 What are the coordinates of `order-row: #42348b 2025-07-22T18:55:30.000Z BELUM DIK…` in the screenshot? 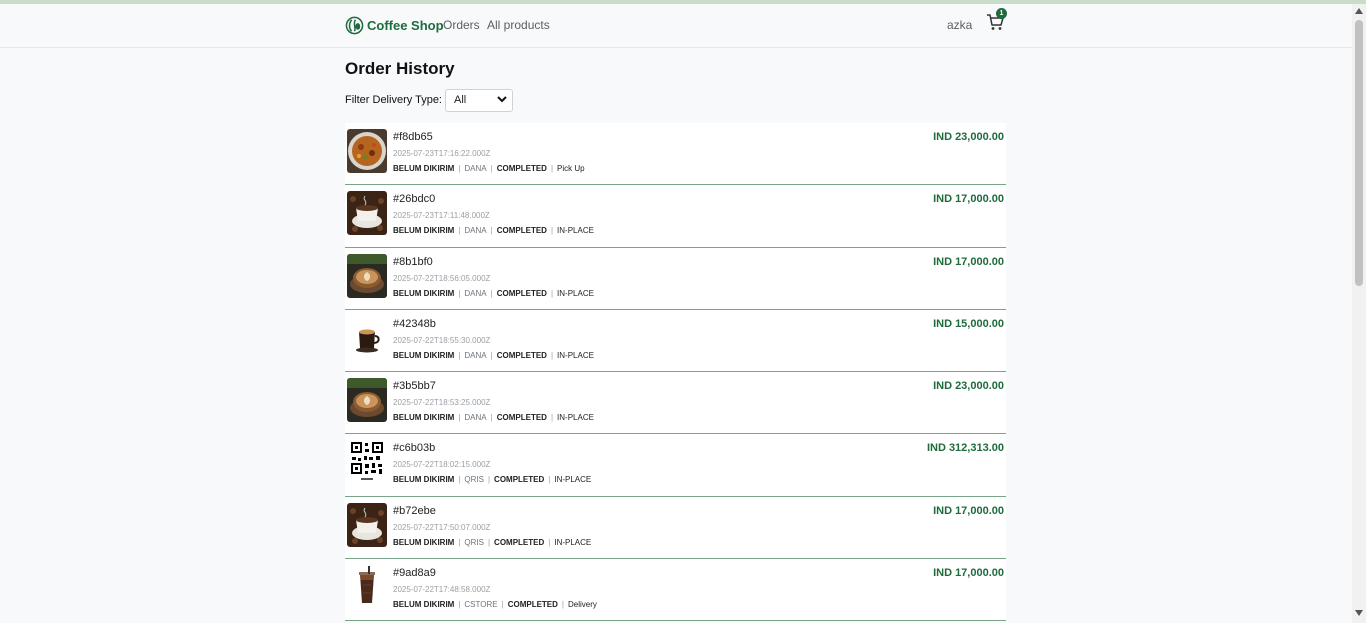 It's located at (675, 341).